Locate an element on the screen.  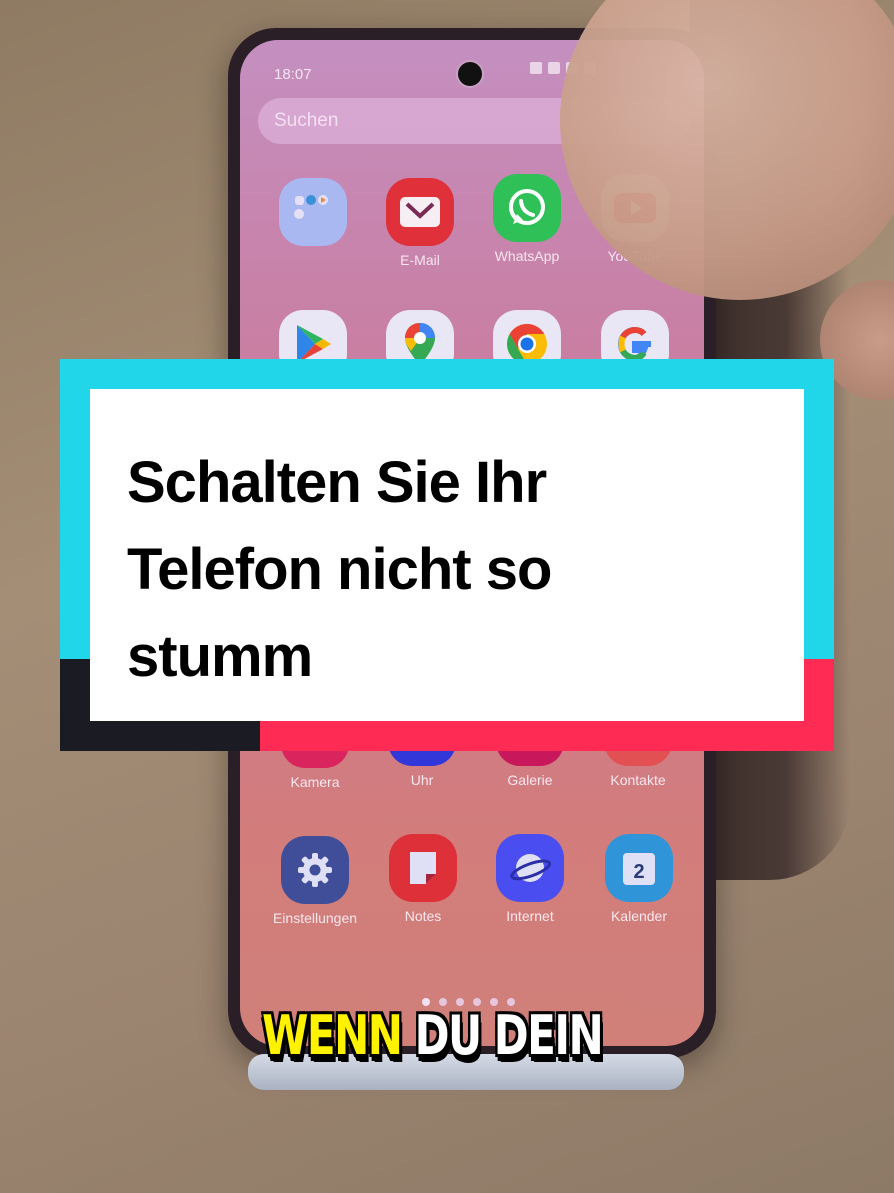
overlay-line-2: Telefon nicht so is located at coordinates (339, 569).